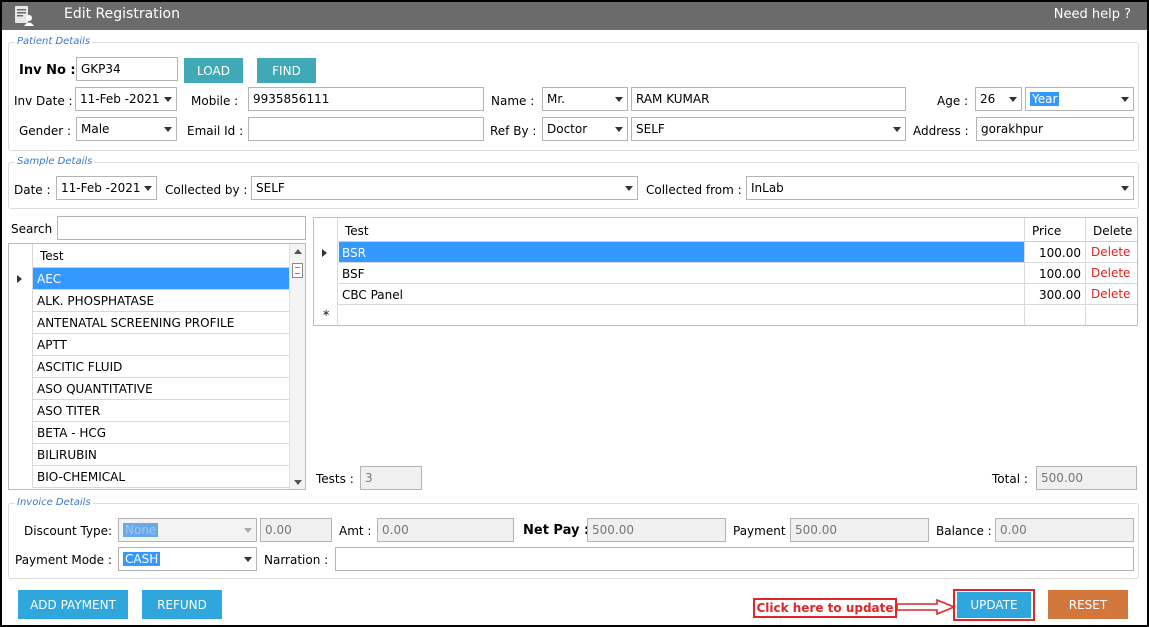  What do you see at coordinates (445, 530) in the screenshot?
I see `amt-field: 0.00` at bounding box center [445, 530].